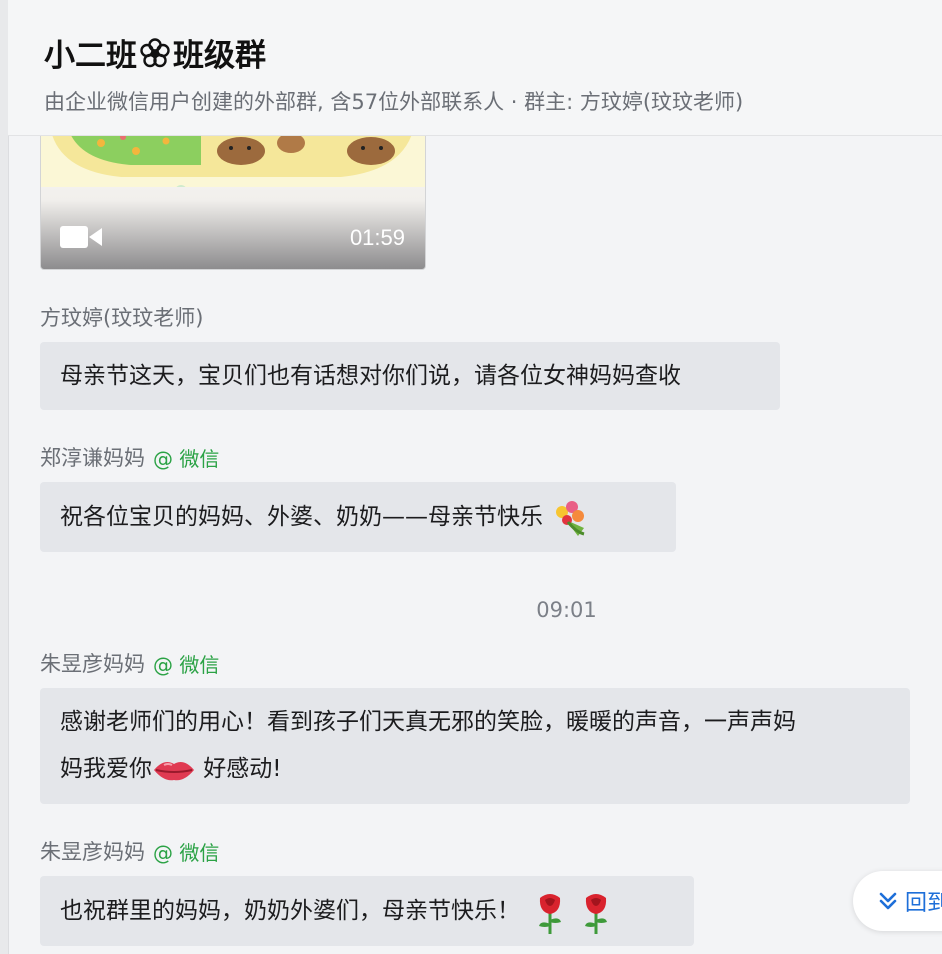 The width and height of the screenshot is (942, 954). What do you see at coordinates (923, 903) in the screenshot?
I see `back-to-bottom-label: 回到` at bounding box center [923, 903].